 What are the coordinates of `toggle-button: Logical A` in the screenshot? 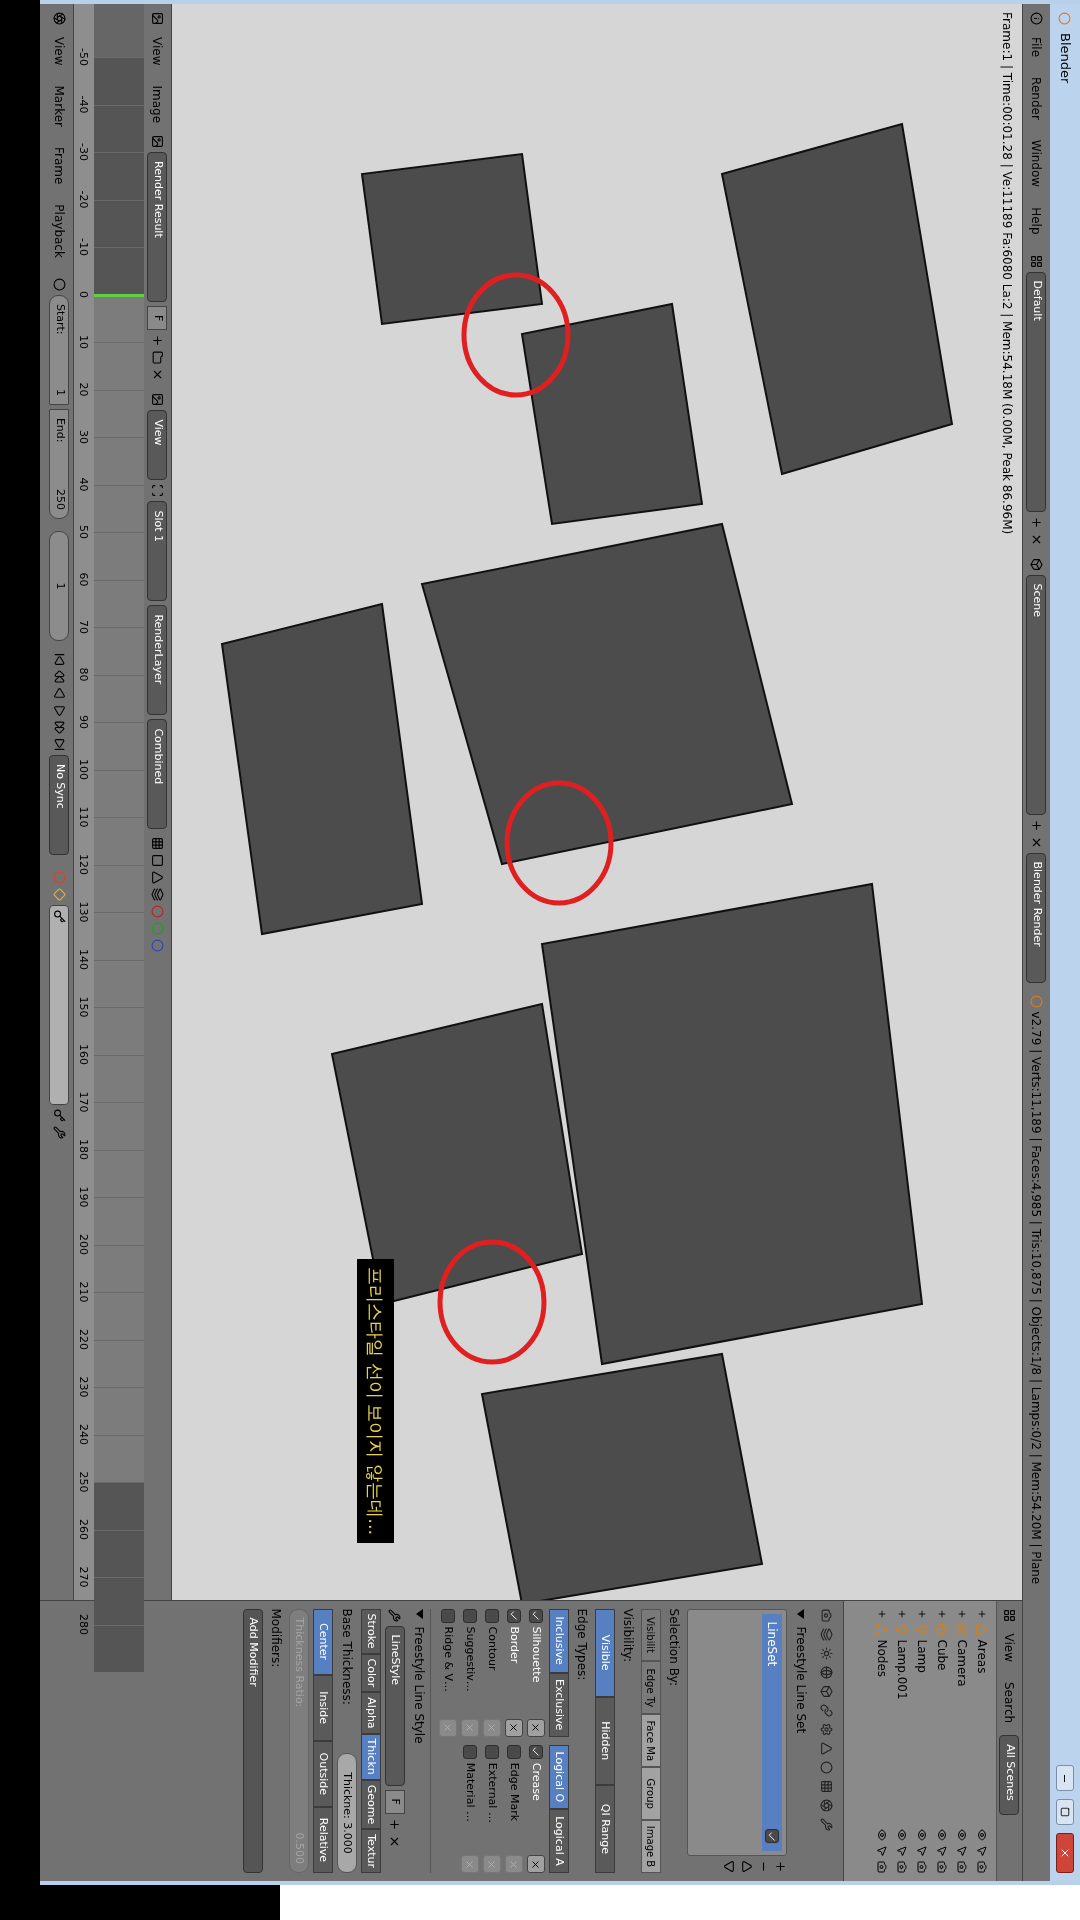 It's located at (559, 1840).